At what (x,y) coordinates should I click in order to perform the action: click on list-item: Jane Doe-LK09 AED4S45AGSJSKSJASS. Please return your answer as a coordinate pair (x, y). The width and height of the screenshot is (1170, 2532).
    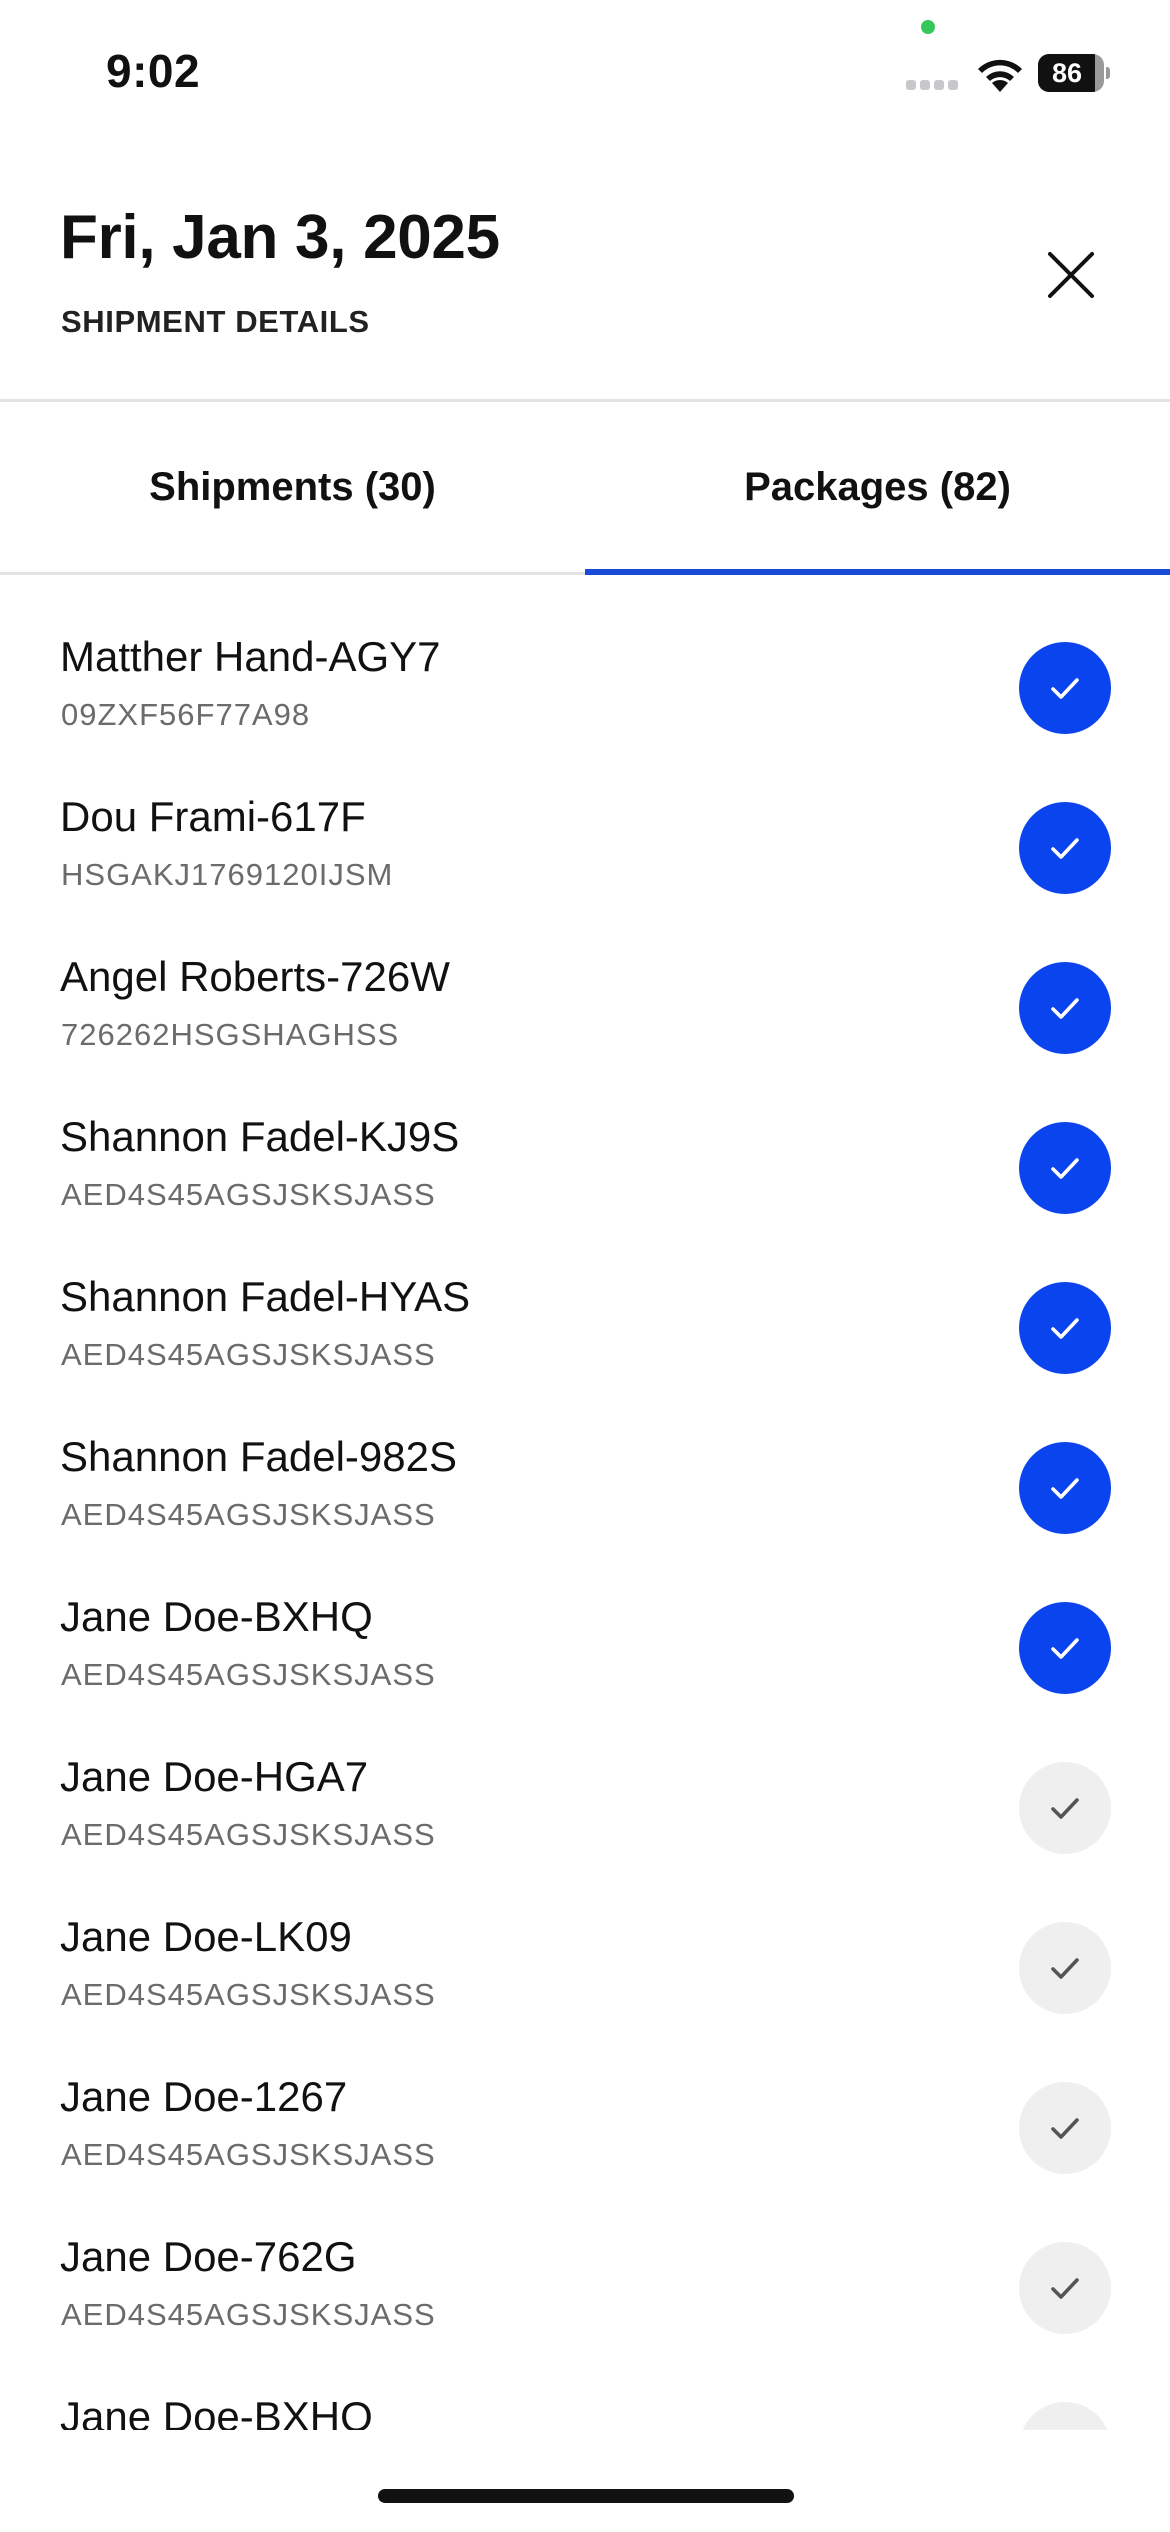
    Looking at the image, I should click on (585, 1935).